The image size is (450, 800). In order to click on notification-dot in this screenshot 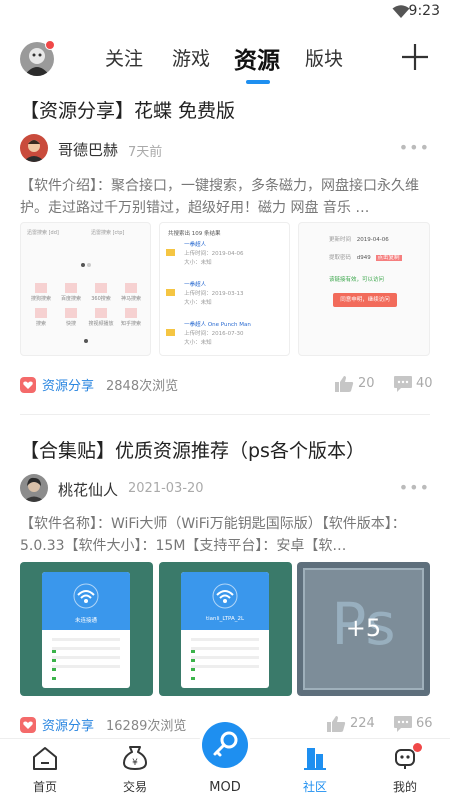, I will do `click(417, 747)`.